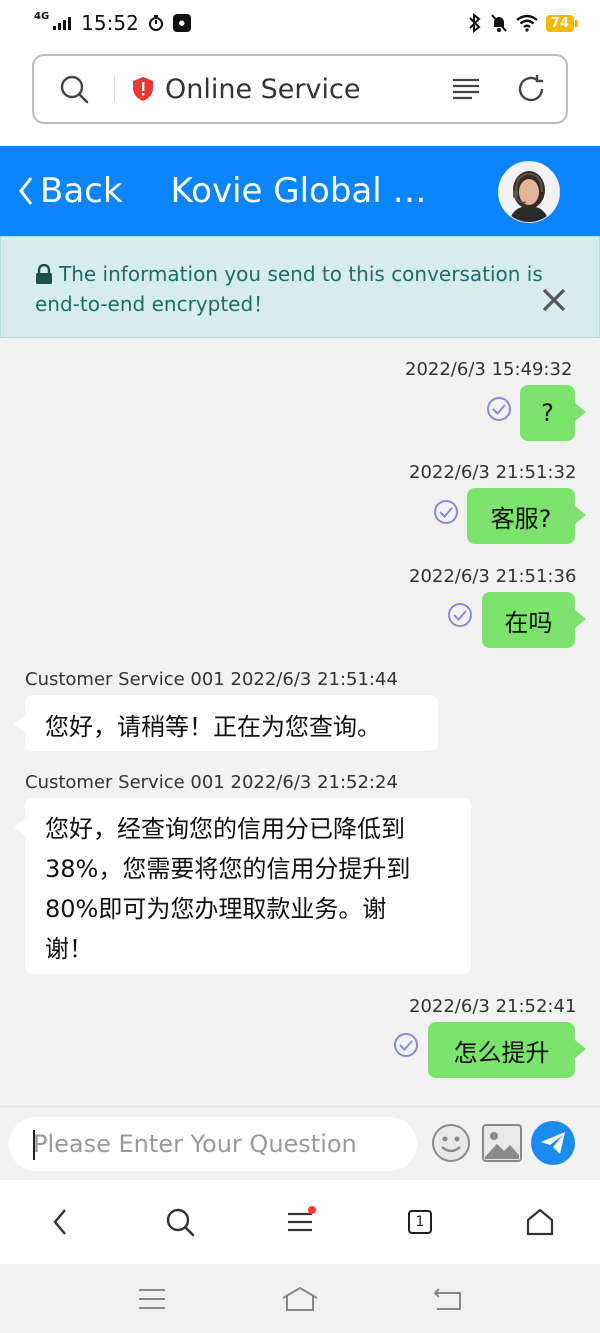 The height and width of the screenshot is (1333, 600). What do you see at coordinates (181, 23) in the screenshot?
I see `app-notification-icon: ●` at bounding box center [181, 23].